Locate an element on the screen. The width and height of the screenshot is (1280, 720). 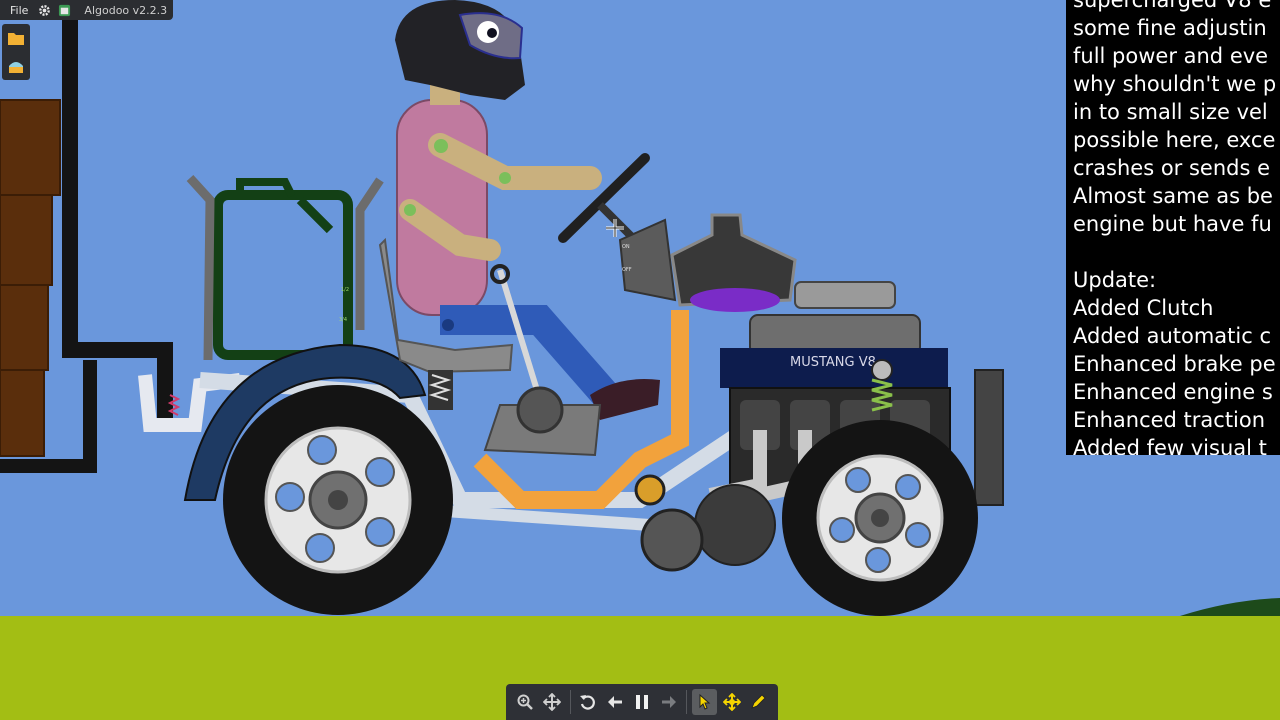
description-line: in to small size vel is located at coordinates (1170, 112).